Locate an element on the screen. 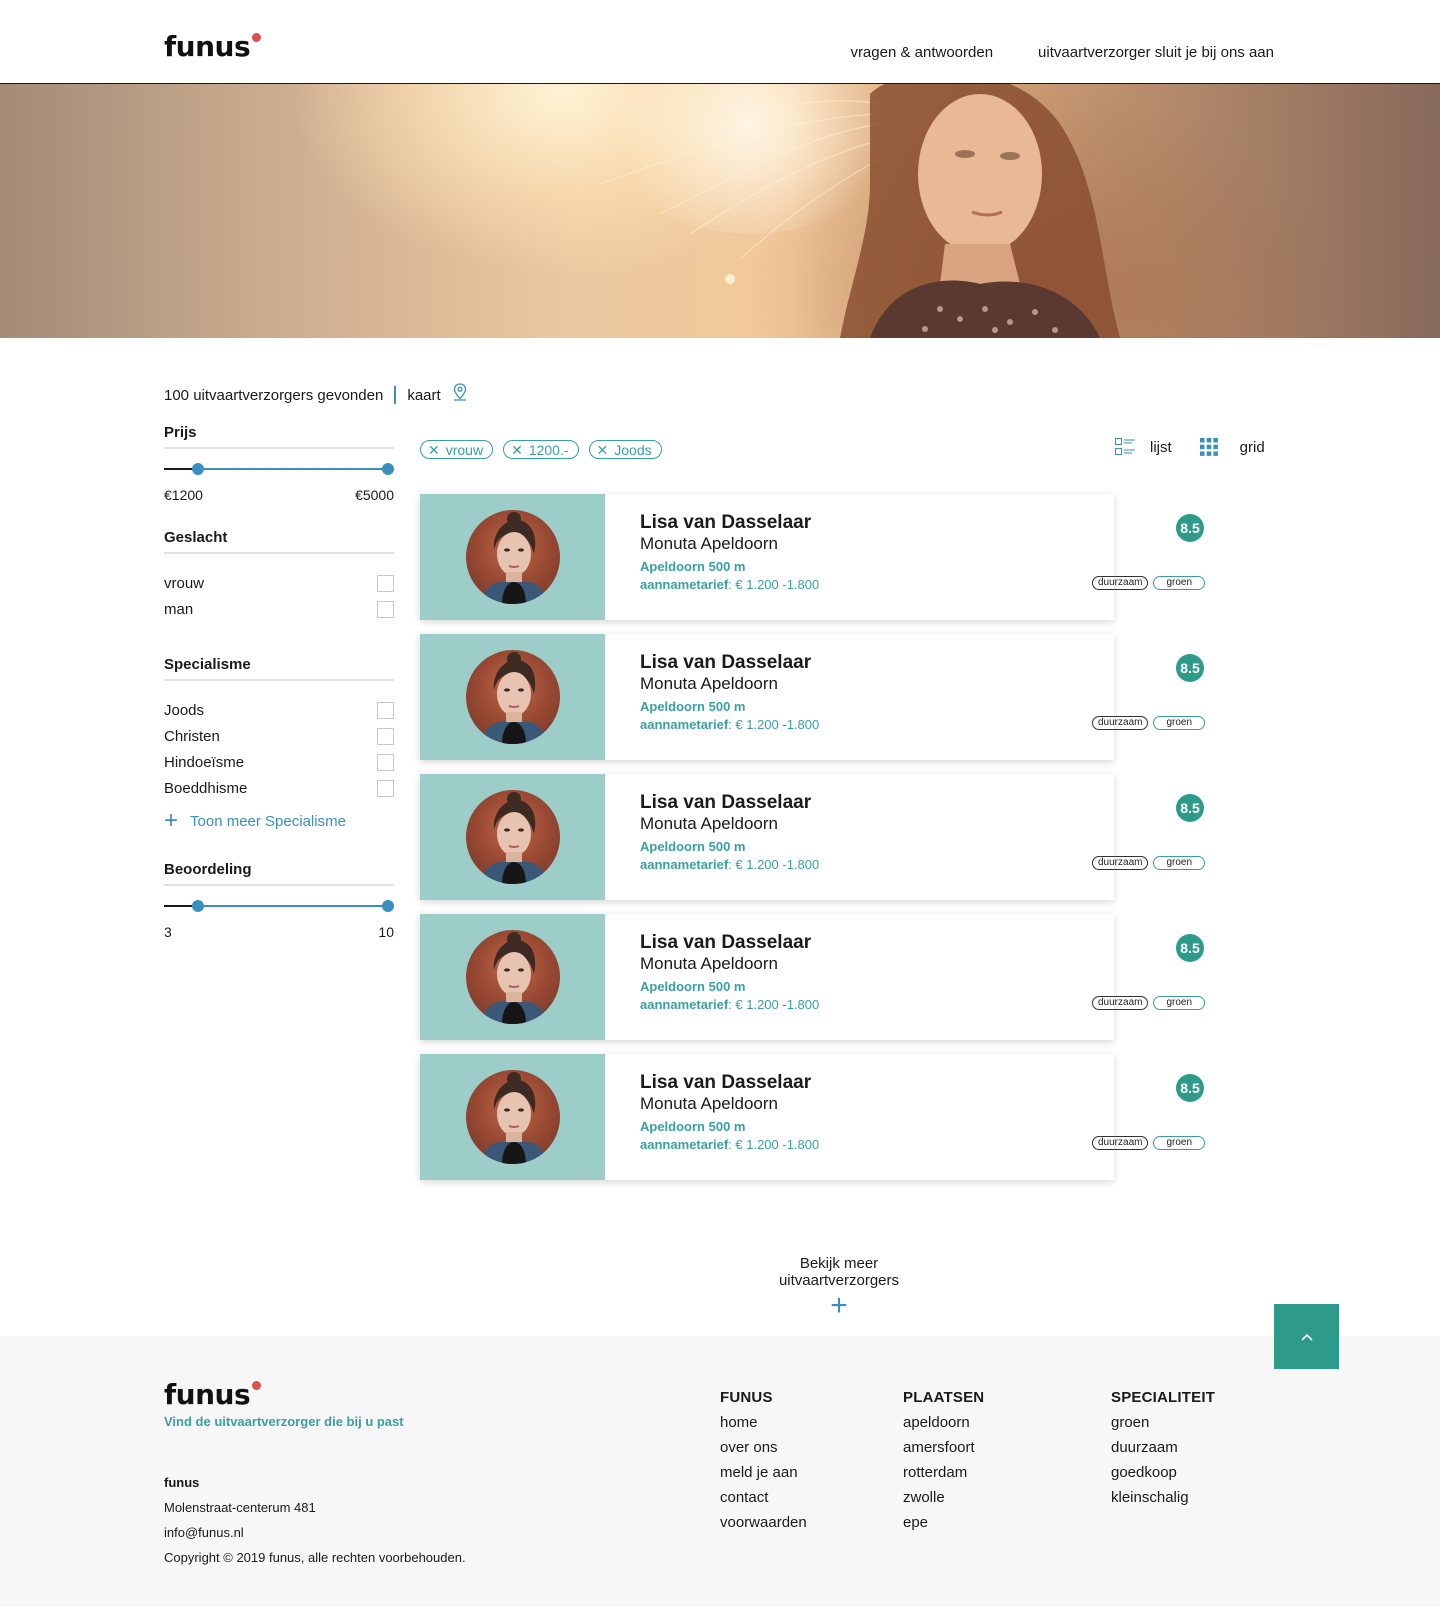 This screenshot has height=1607, width=1440. filter-title-rating: Beoordeling is located at coordinates (279, 873).